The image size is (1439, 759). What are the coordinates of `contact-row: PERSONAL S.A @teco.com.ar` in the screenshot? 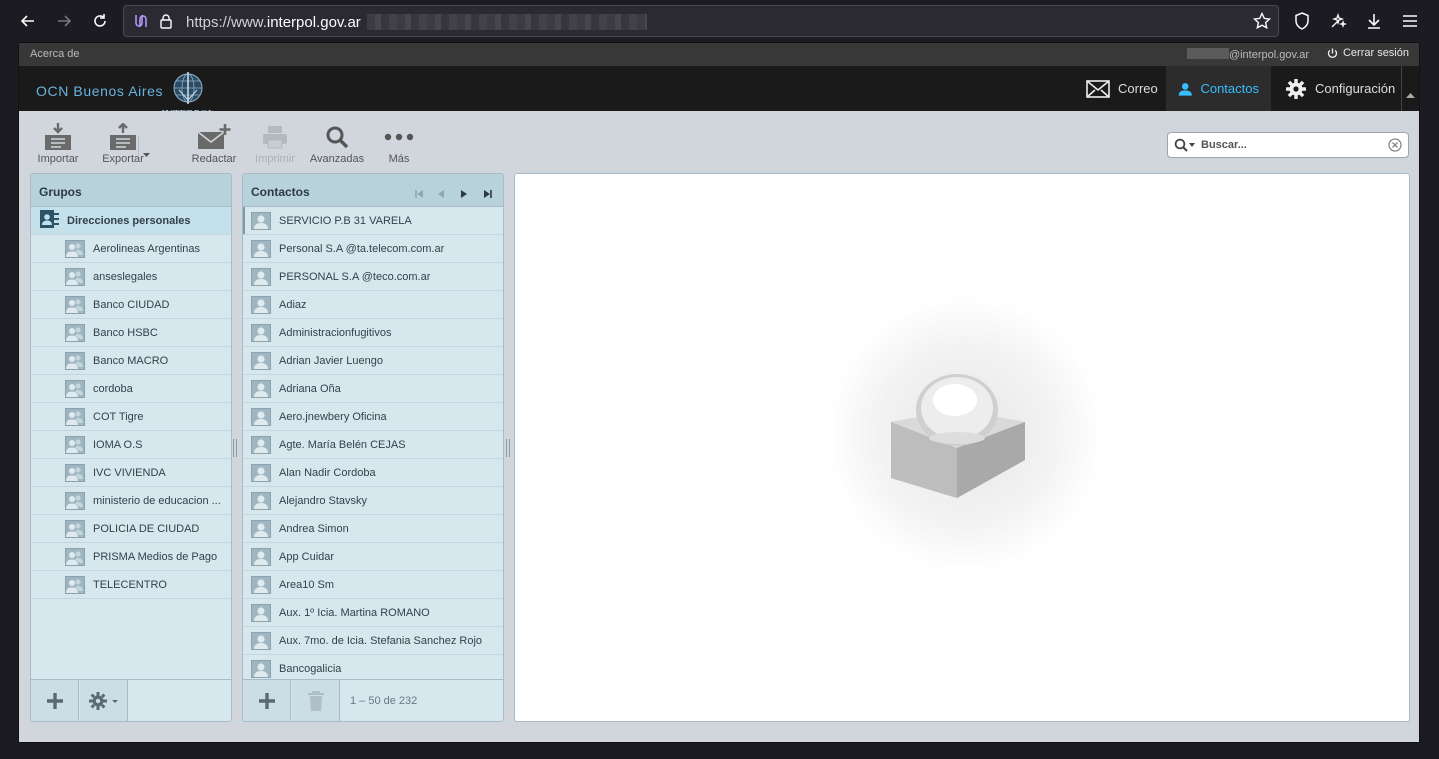 It's located at (373, 277).